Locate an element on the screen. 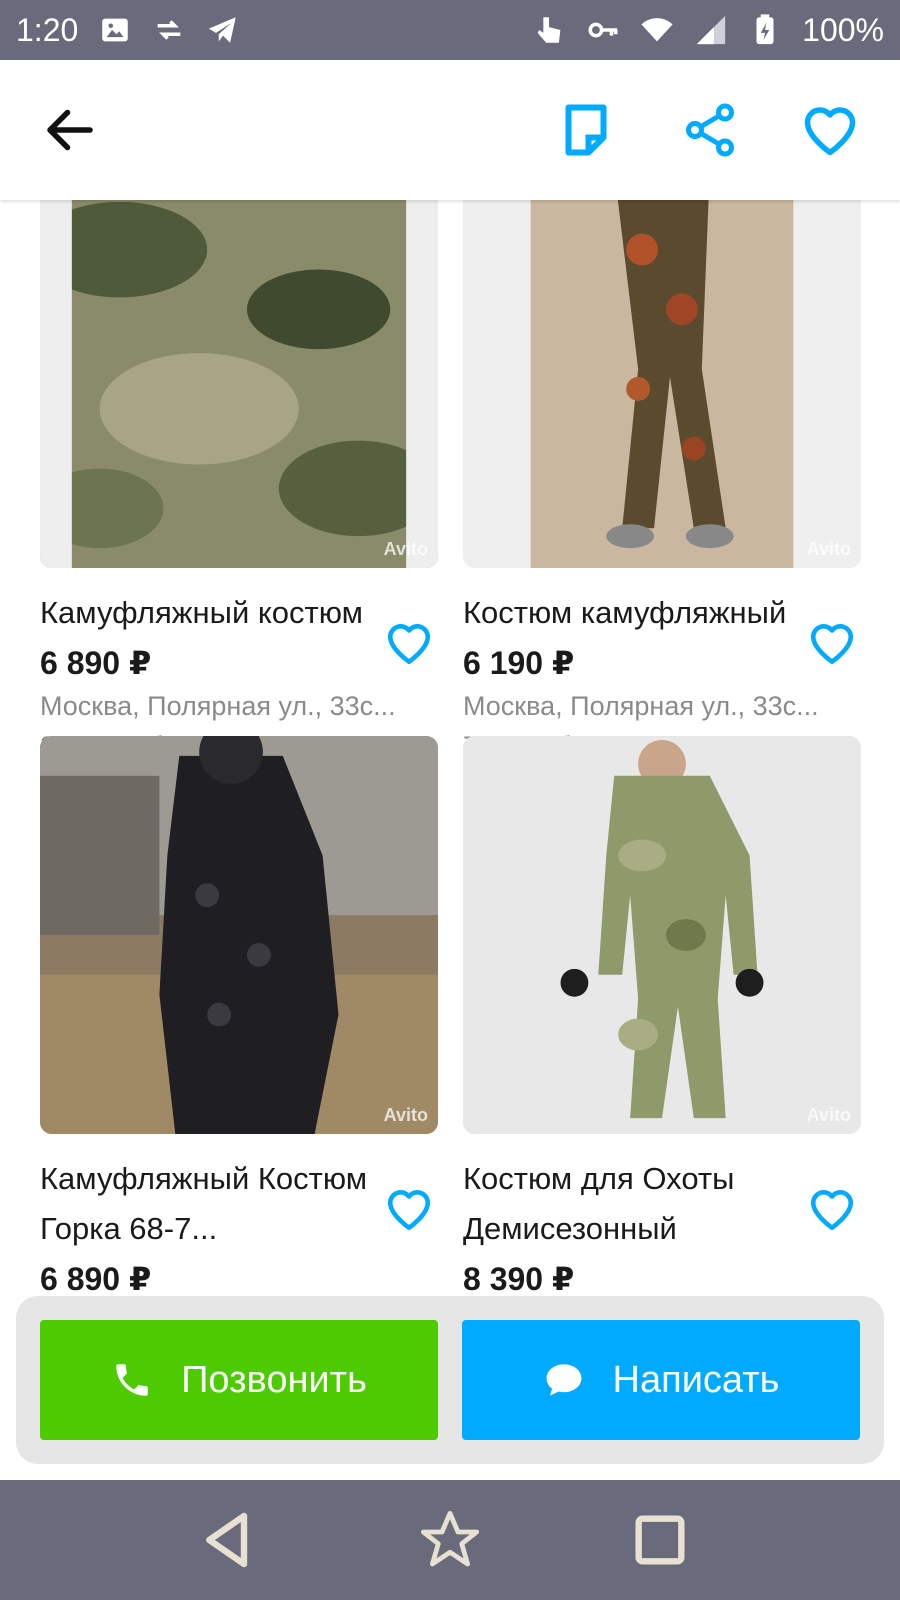 The width and height of the screenshot is (900, 1600). note-icon is located at coordinates (586, 130).